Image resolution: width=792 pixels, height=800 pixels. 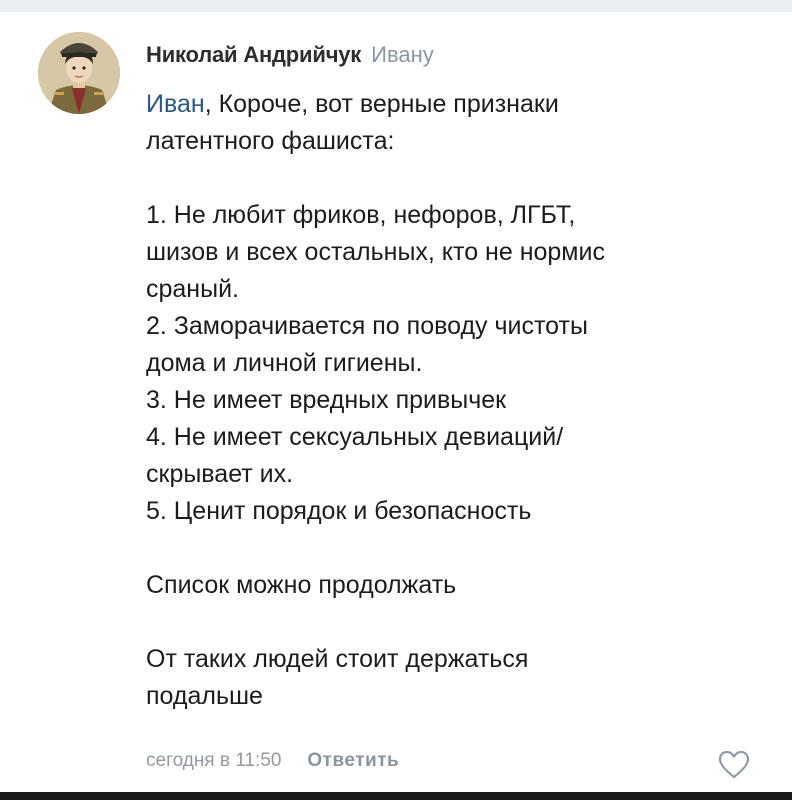 I want to click on comment-line: подальше, so click(x=204, y=696).